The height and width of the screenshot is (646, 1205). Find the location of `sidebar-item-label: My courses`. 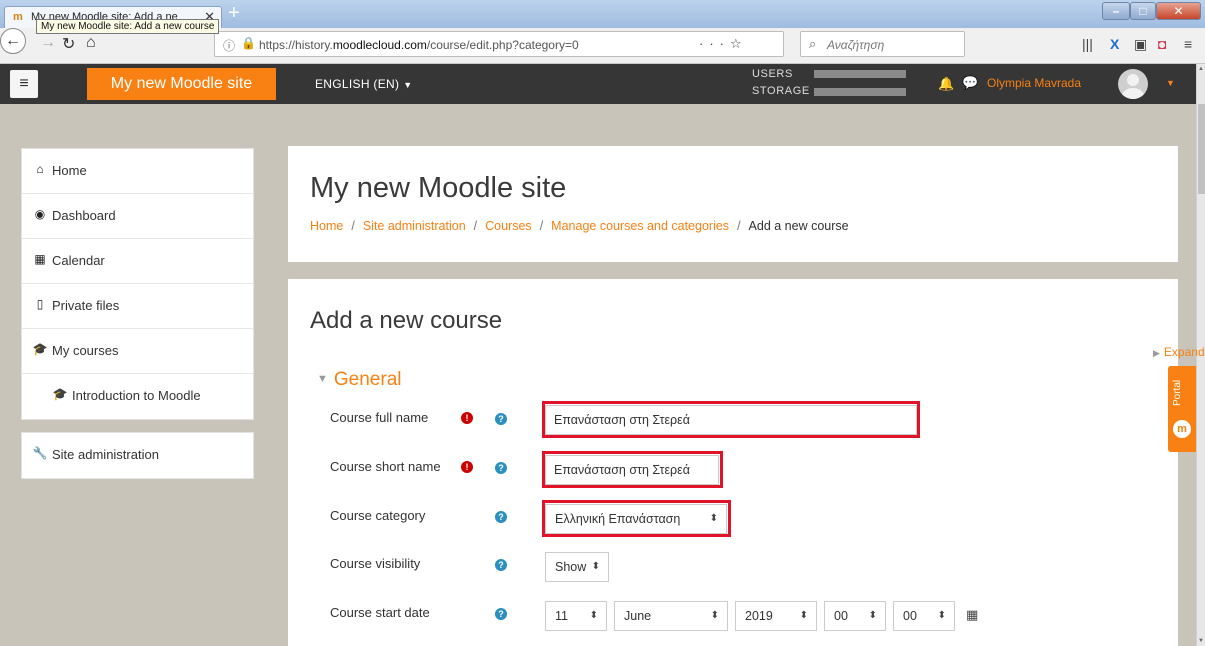

sidebar-item-label: My courses is located at coordinates (85, 350).